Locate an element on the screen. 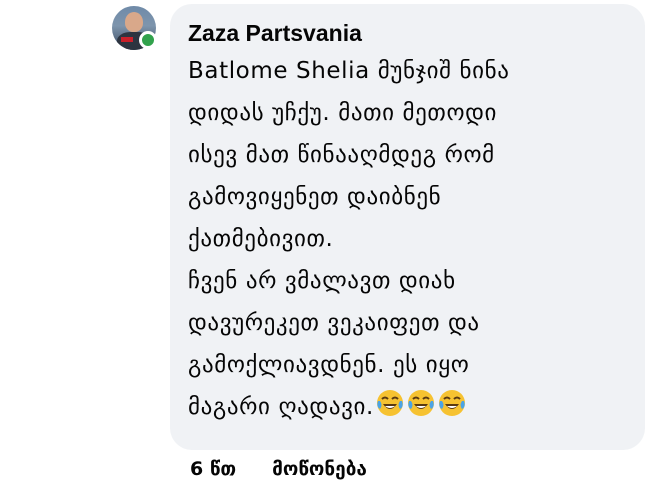 The width and height of the screenshot is (670, 500). online-status-icon is located at coordinates (148, 40).